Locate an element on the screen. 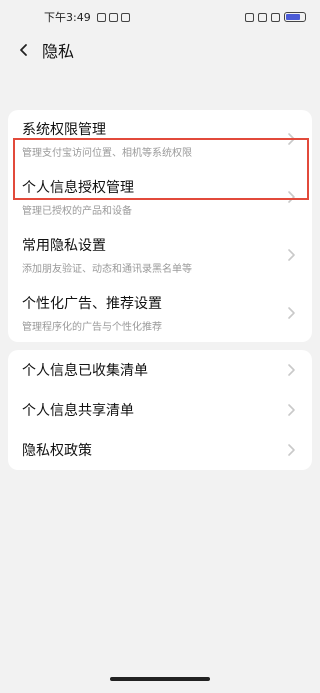  status-time: 下午3:49 is located at coordinates (67, 17).